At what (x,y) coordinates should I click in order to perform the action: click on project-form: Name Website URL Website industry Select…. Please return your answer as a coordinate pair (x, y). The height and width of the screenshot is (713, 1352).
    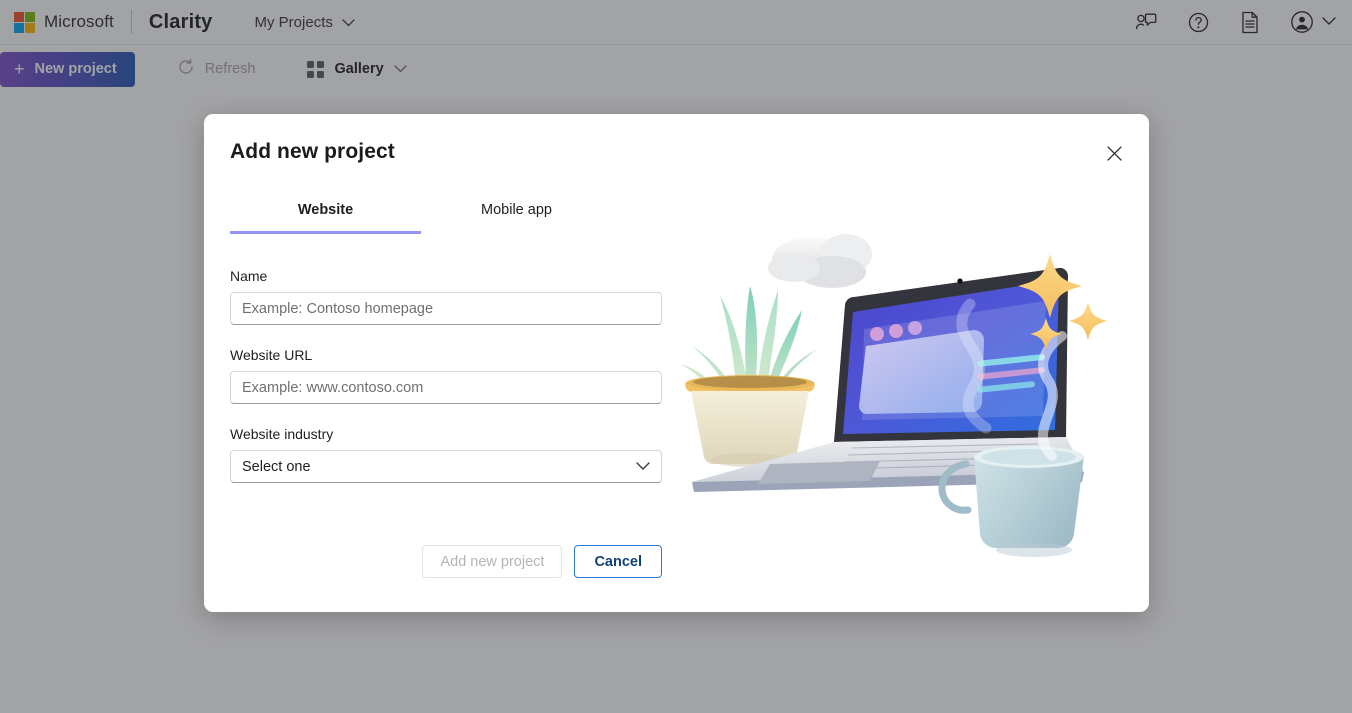
    Looking at the image, I should click on (446, 386).